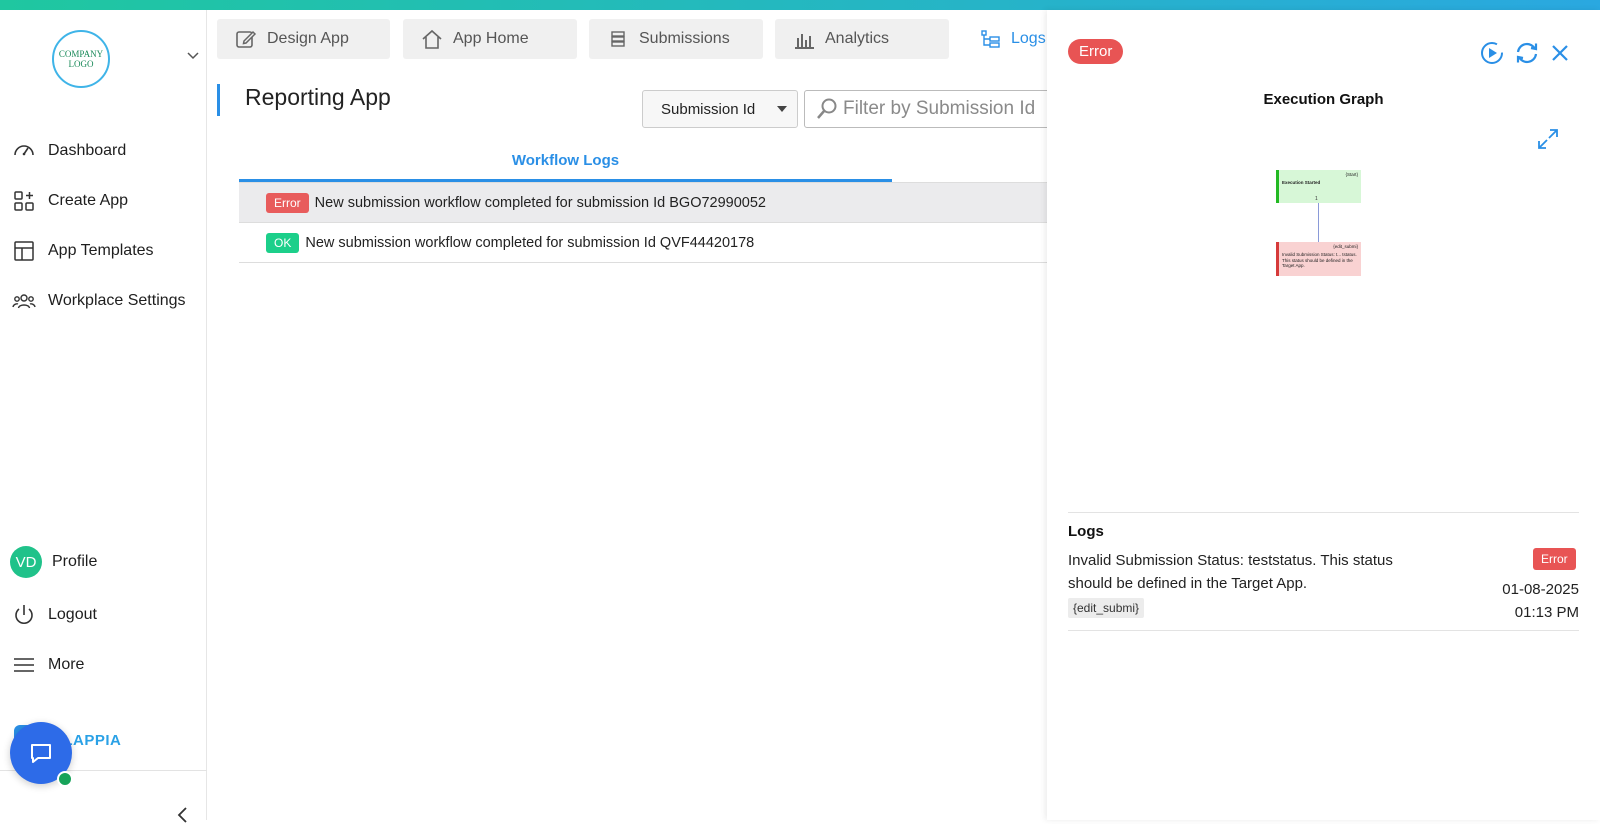 Image resolution: width=1600 pixels, height=824 pixels. What do you see at coordinates (65, 779) in the screenshot?
I see `online-status-dot` at bounding box center [65, 779].